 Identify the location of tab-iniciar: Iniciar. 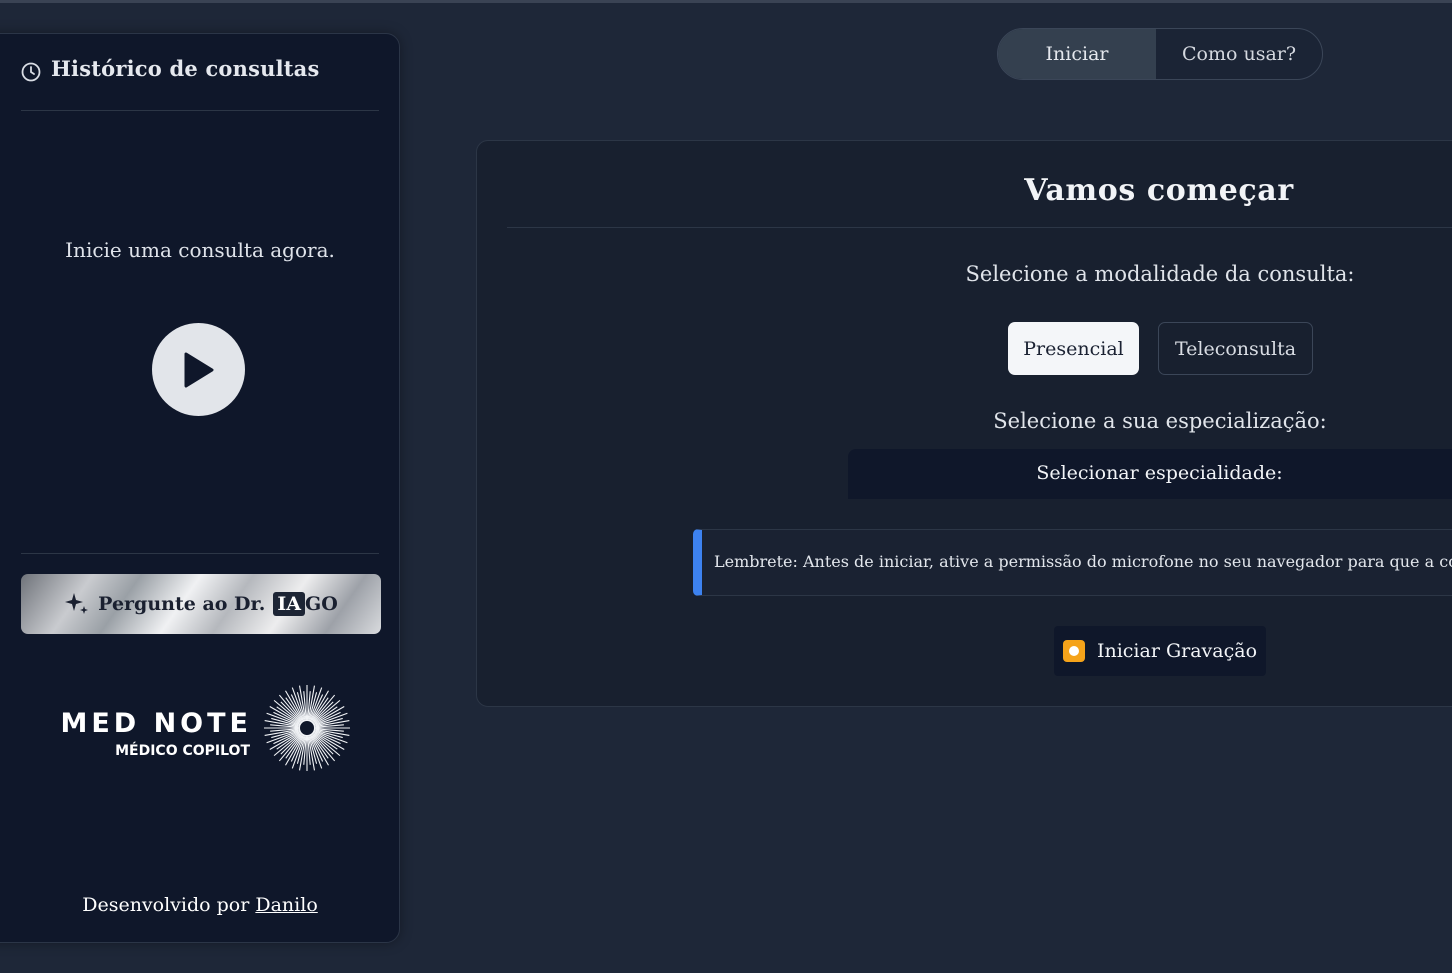
(1077, 54).